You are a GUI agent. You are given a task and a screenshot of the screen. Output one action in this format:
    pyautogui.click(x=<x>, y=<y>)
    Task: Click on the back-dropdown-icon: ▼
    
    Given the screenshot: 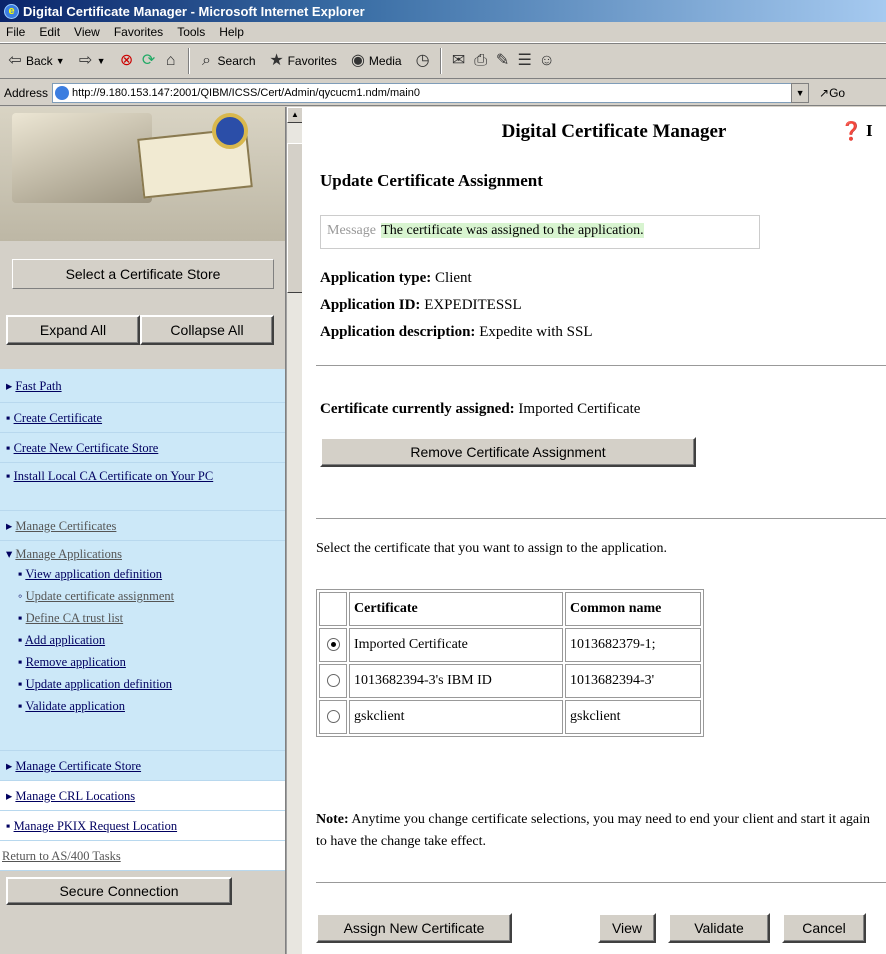 What is the action you would take?
    pyautogui.click(x=60, y=61)
    